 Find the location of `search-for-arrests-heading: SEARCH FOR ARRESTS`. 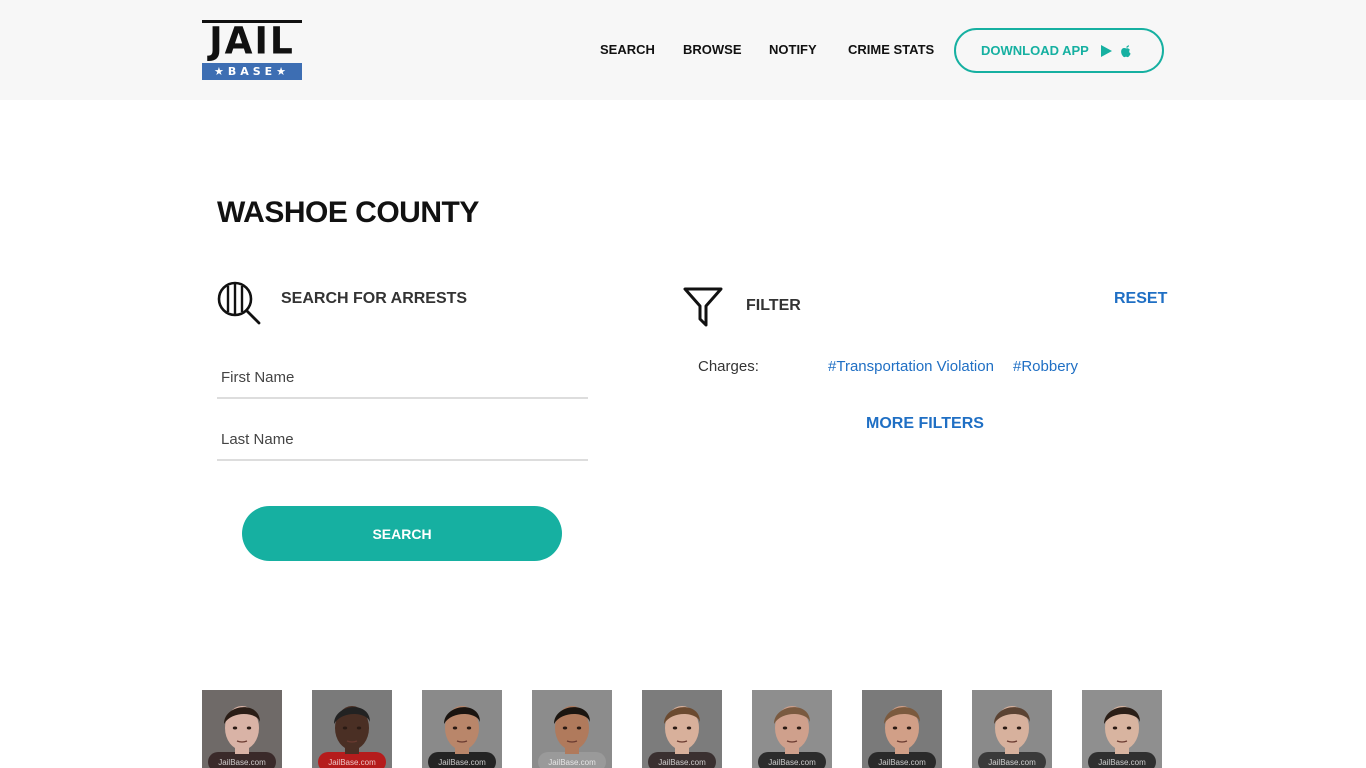

search-for-arrests-heading: SEARCH FOR ARRESTS is located at coordinates (374, 298).